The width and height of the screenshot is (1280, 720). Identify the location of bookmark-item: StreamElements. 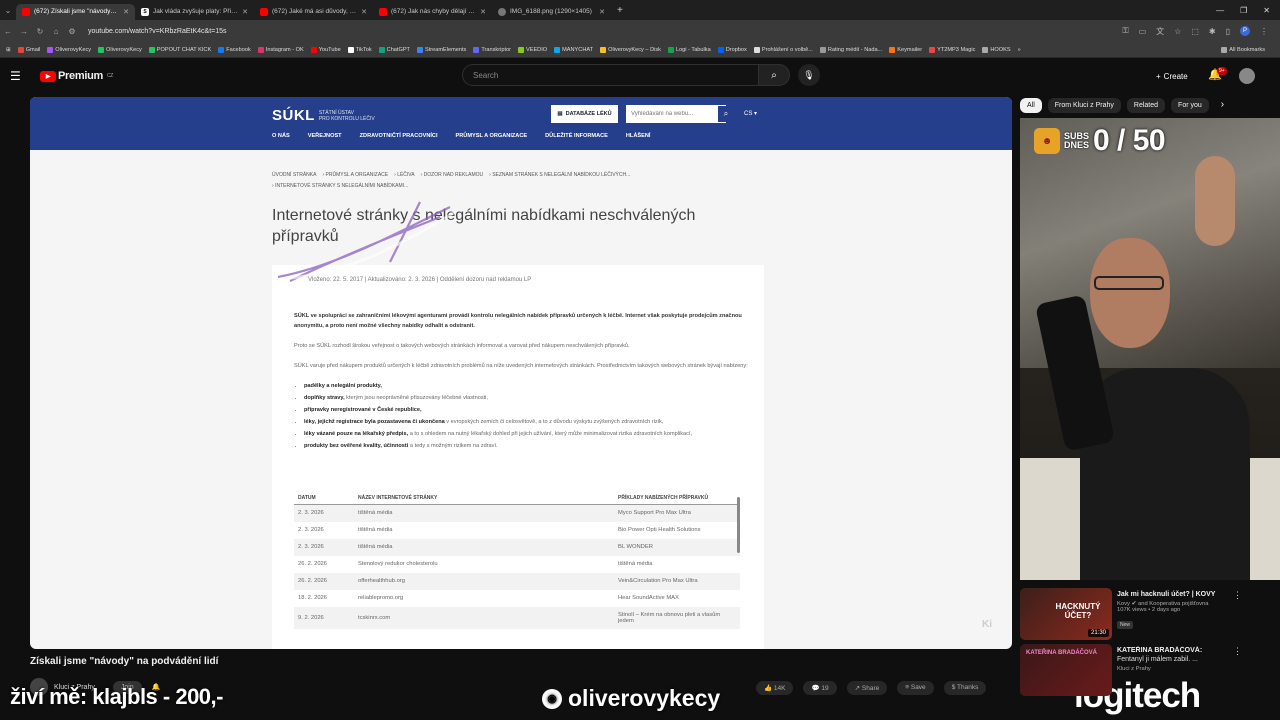
(441, 49).